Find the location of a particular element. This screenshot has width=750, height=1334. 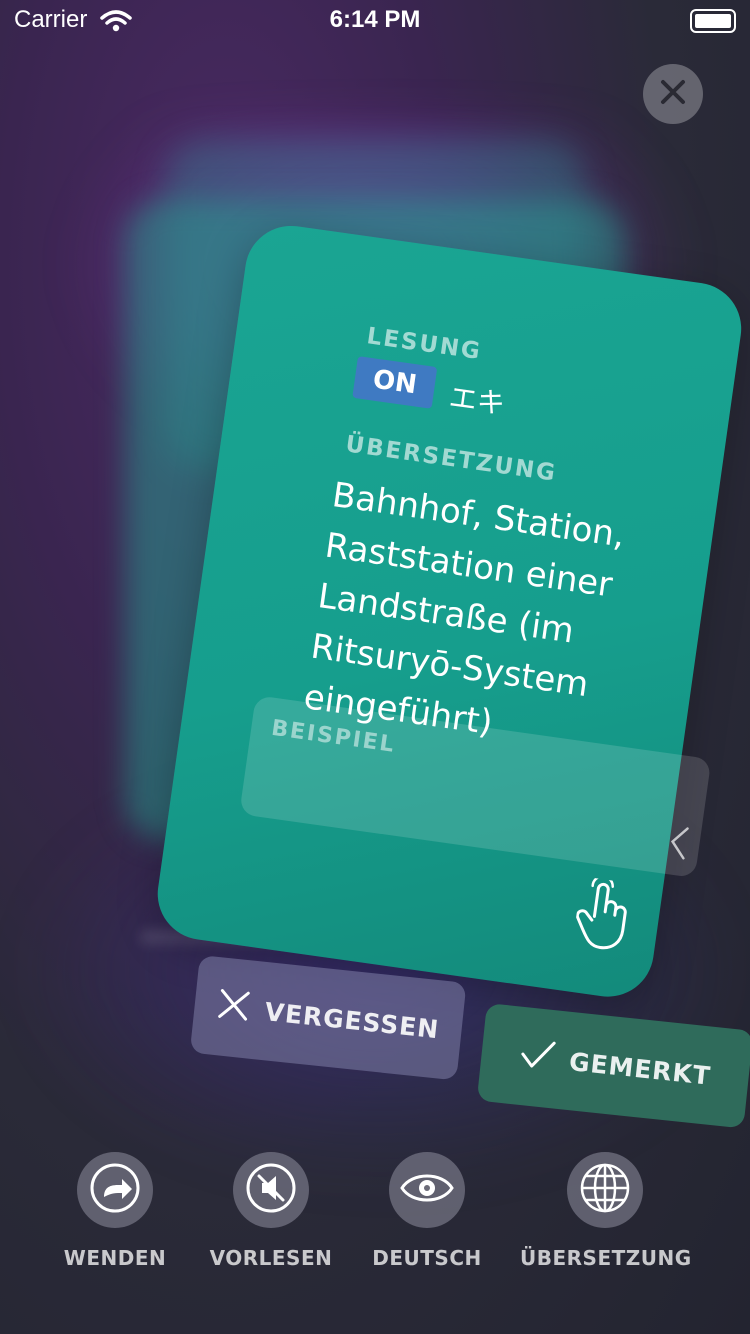

reading-type-badge: ON is located at coordinates (395, 382).